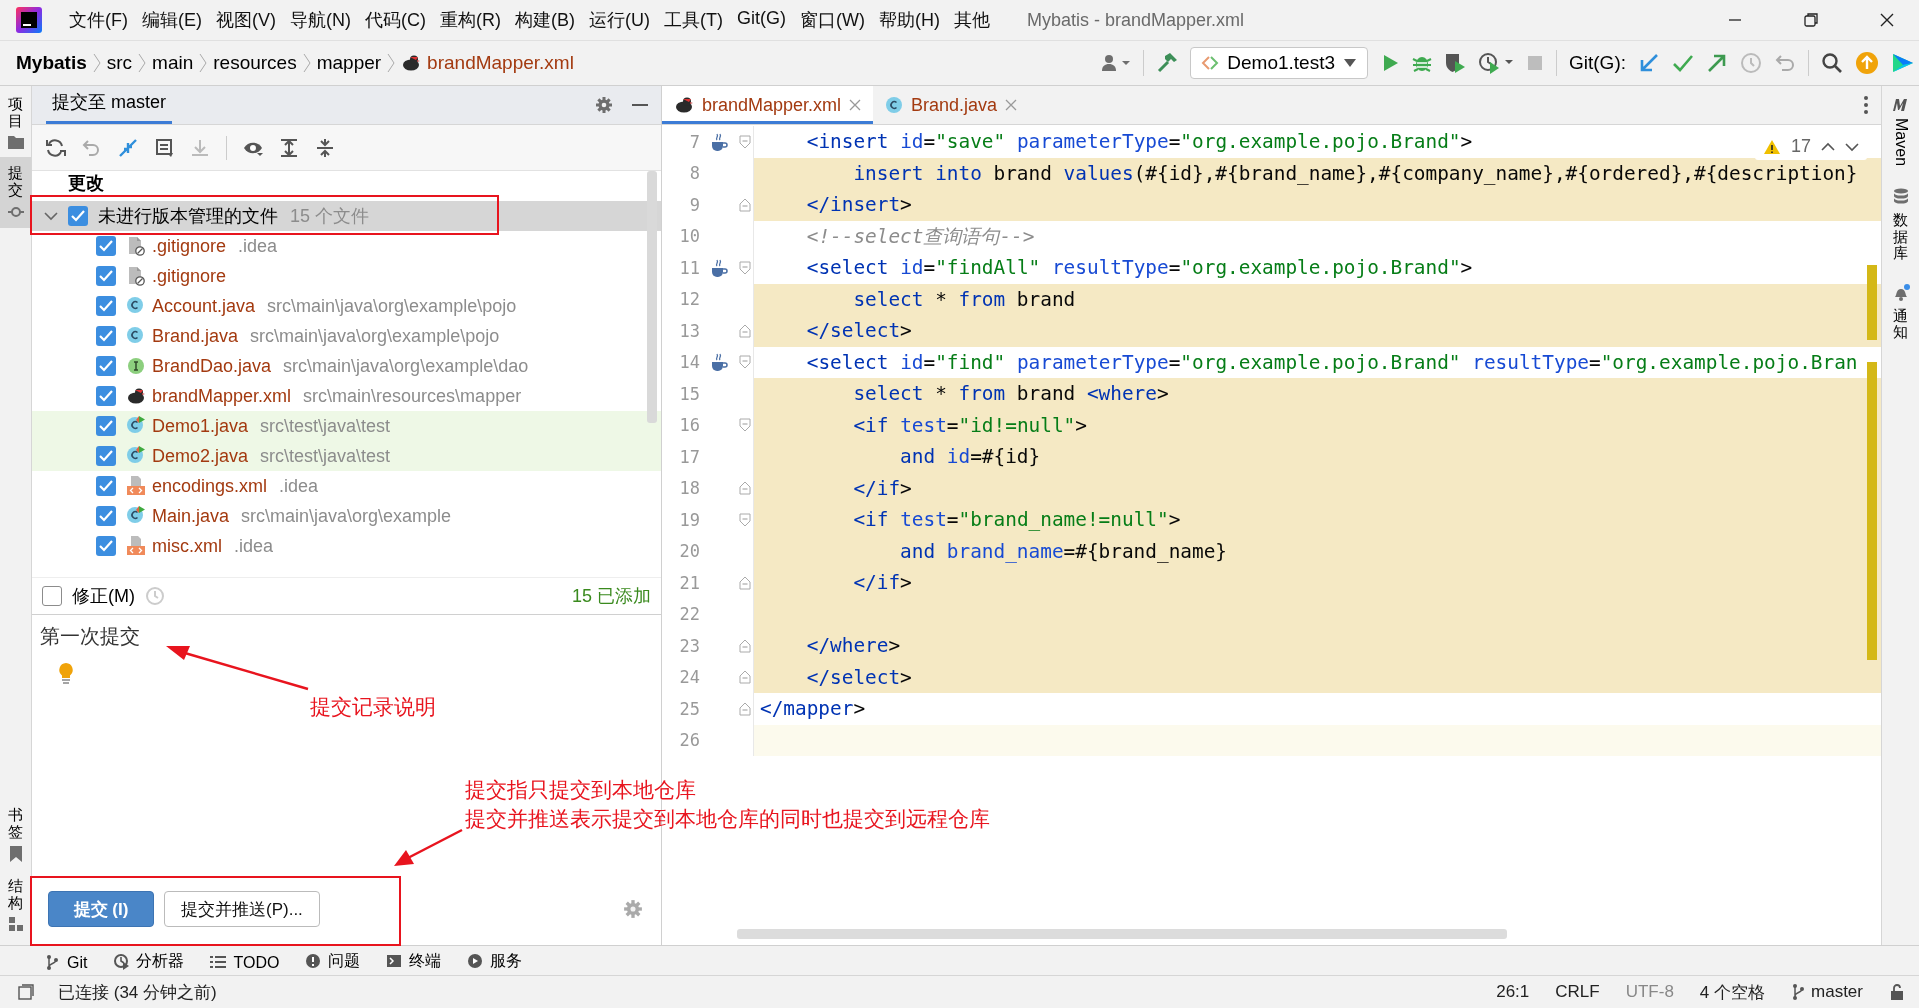  What do you see at coordinates (346, 366) in the screenshot?
I see `file-row: BrandDao.java src\main\java\org\example\dao` at bounding box center [346, 366].